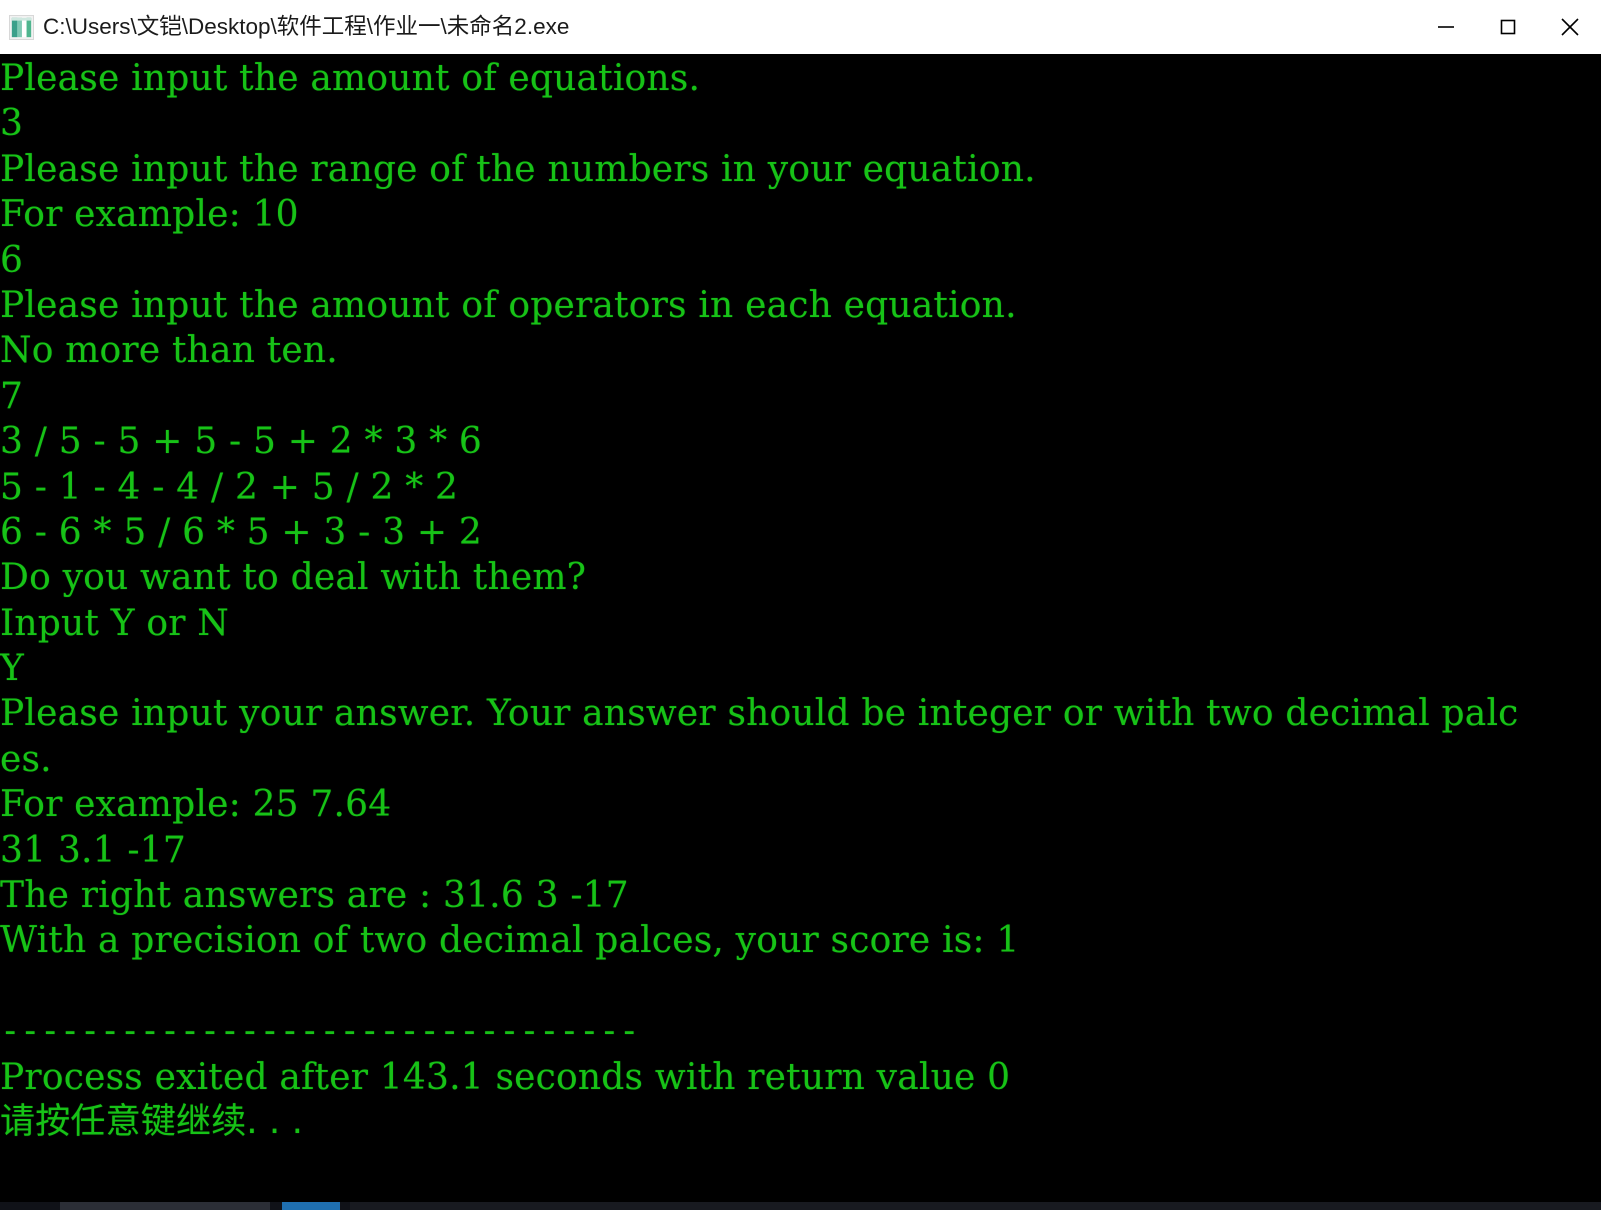 This screenshot has height=1210, width=1601. I want to click on minimize-button, so click(1446, 27).